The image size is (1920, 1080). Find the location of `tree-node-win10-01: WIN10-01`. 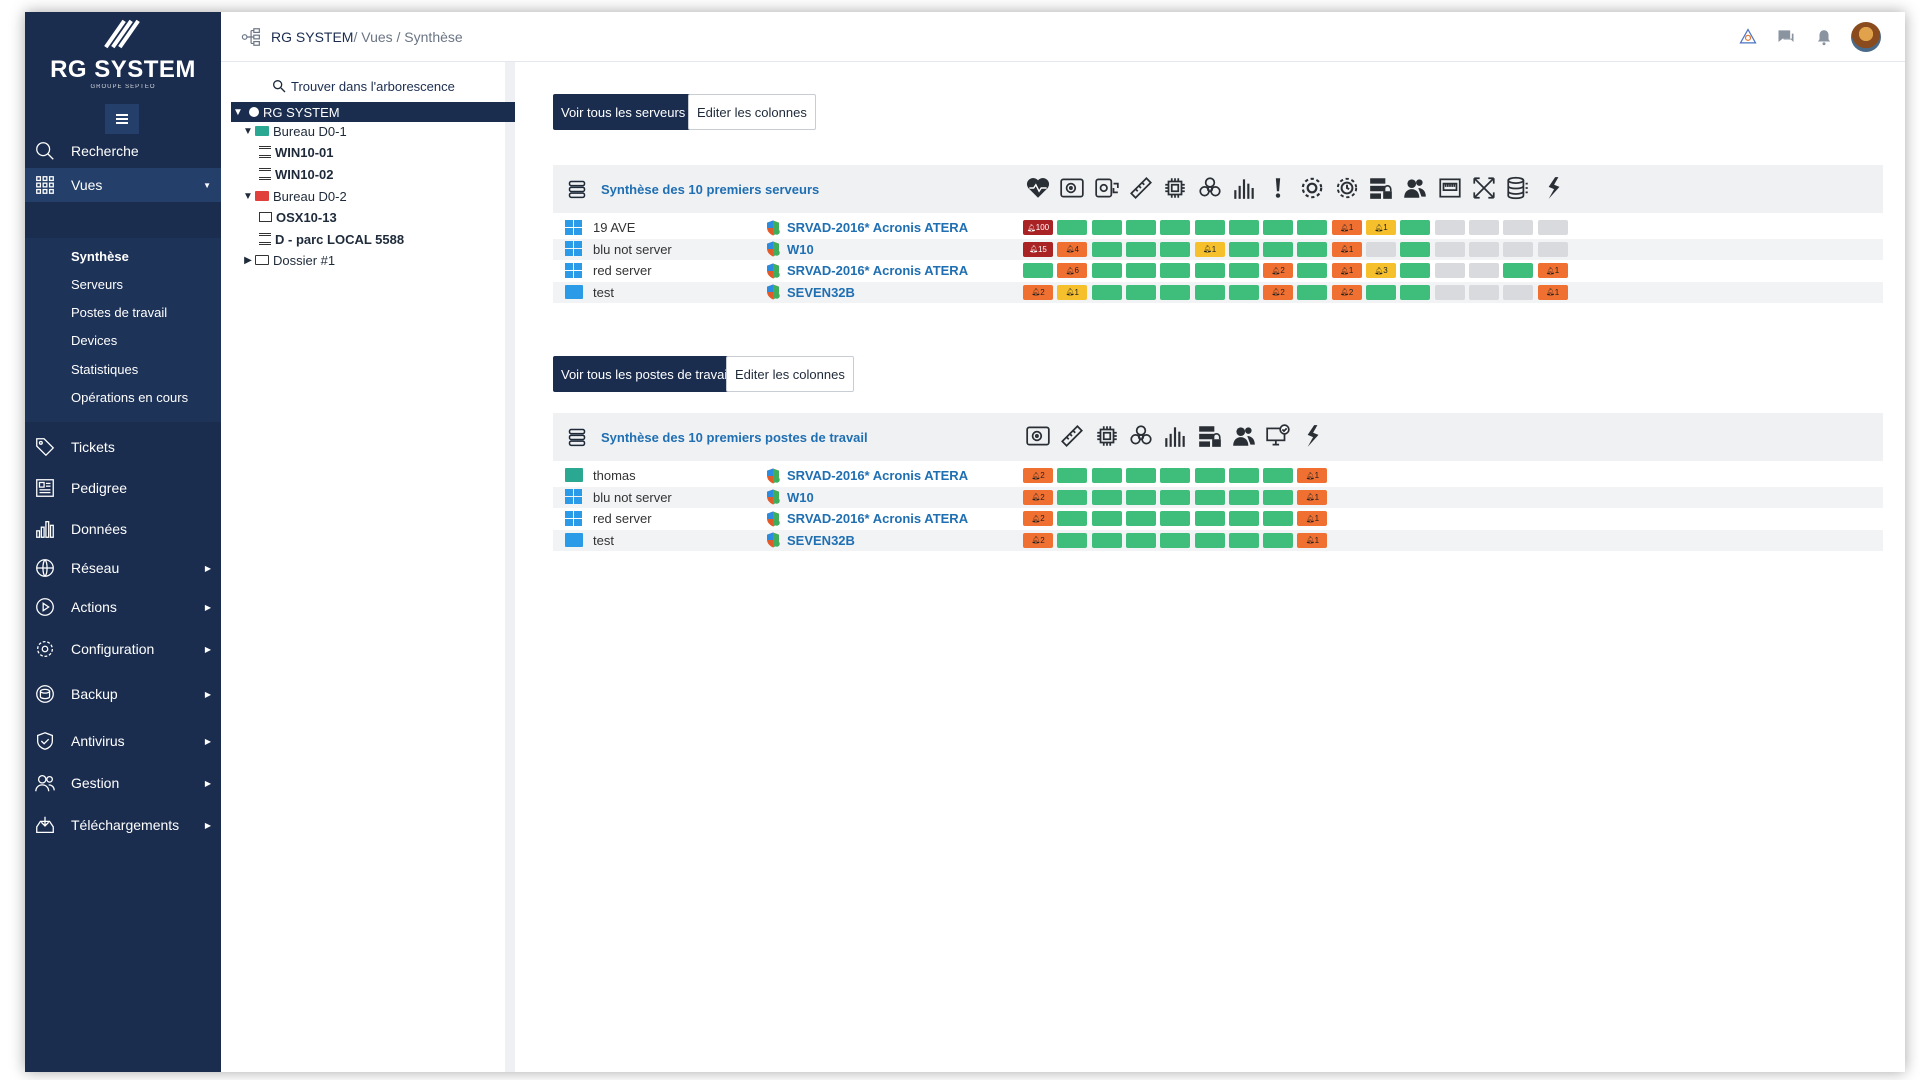

tree-node-win10-01: WIN10-01 is located at coordinates (296, 152).